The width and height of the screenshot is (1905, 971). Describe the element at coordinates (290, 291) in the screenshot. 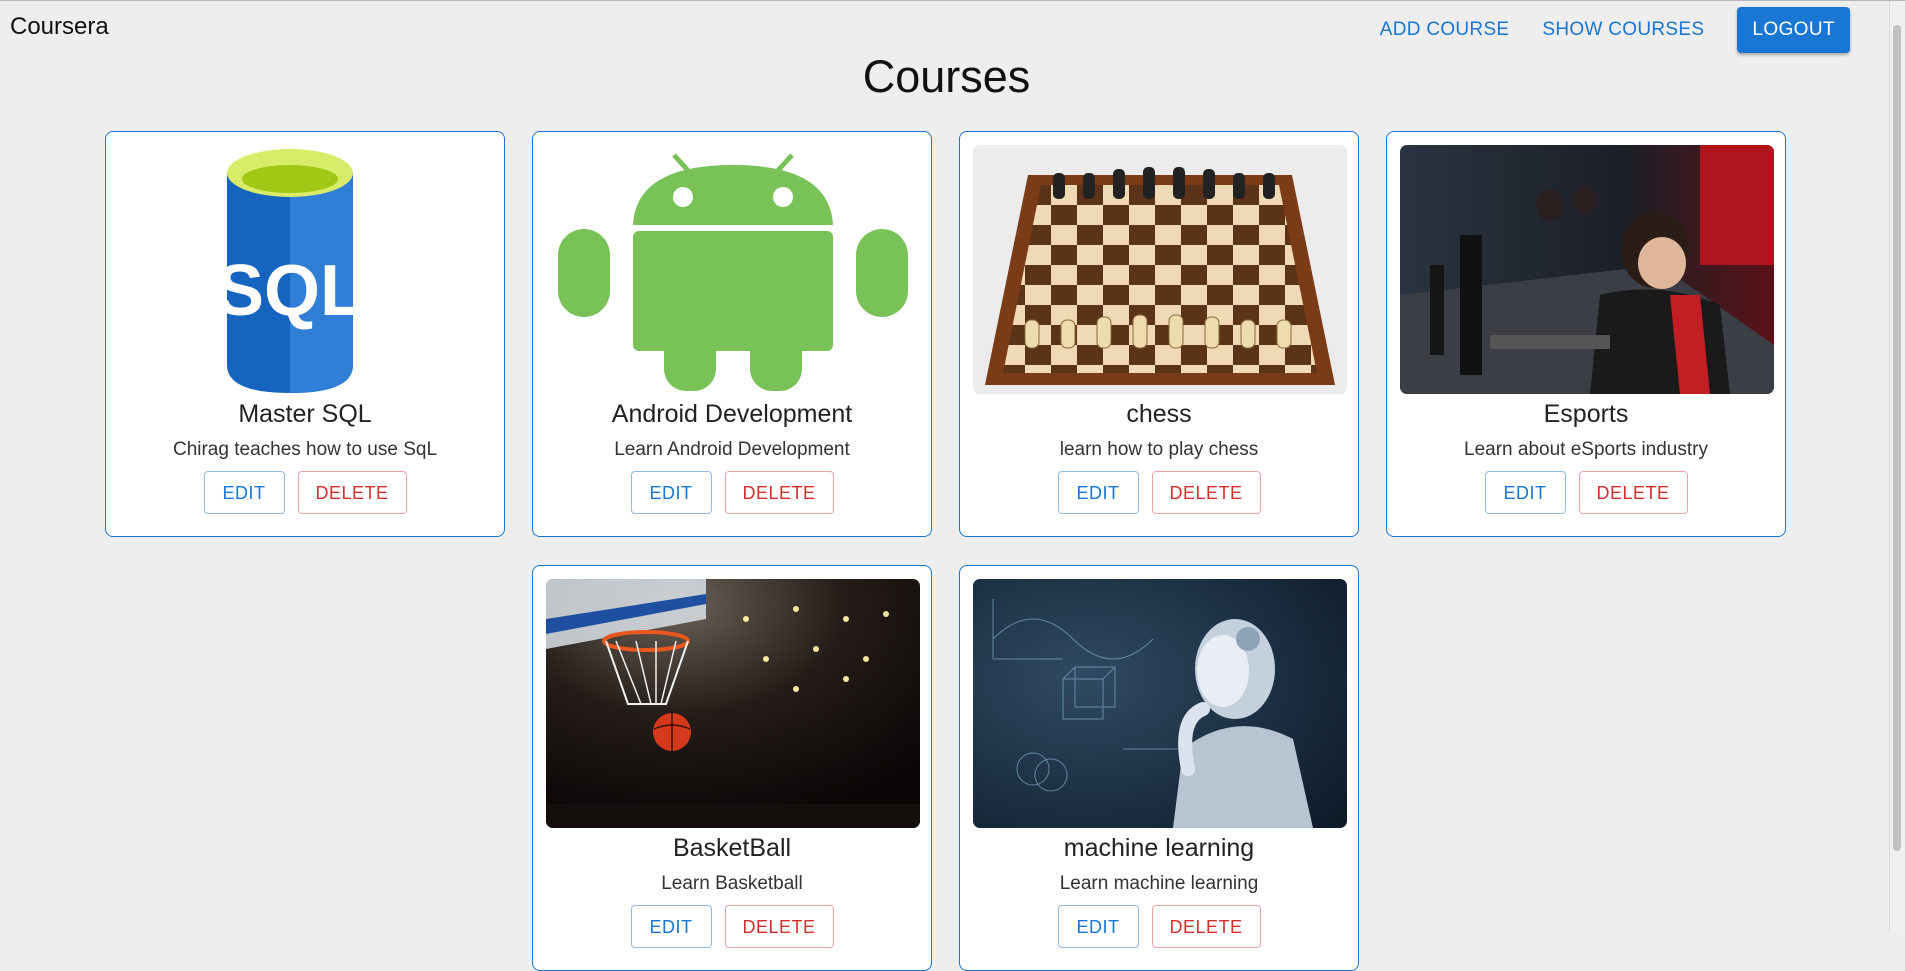

I see `svg-text: SQL` at that location.